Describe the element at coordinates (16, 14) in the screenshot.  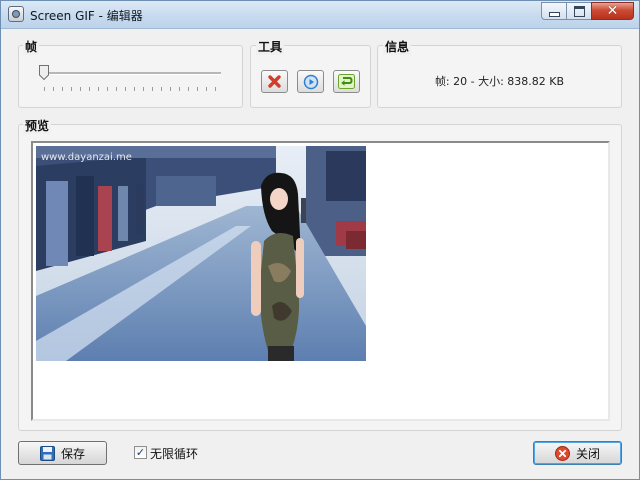
I see `app-icon` at that location.